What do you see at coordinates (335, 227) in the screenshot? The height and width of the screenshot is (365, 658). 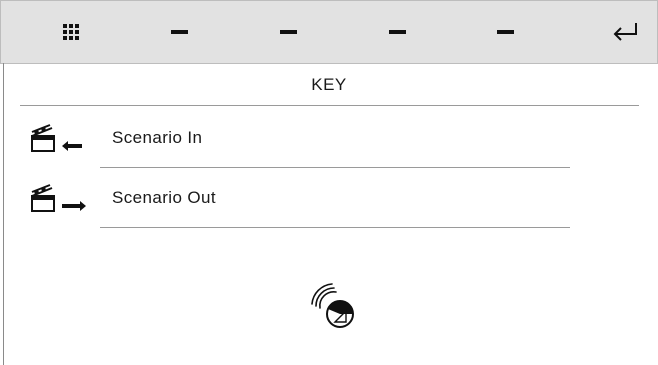 I see `key-item-divider` at bounding box center [335, 227].